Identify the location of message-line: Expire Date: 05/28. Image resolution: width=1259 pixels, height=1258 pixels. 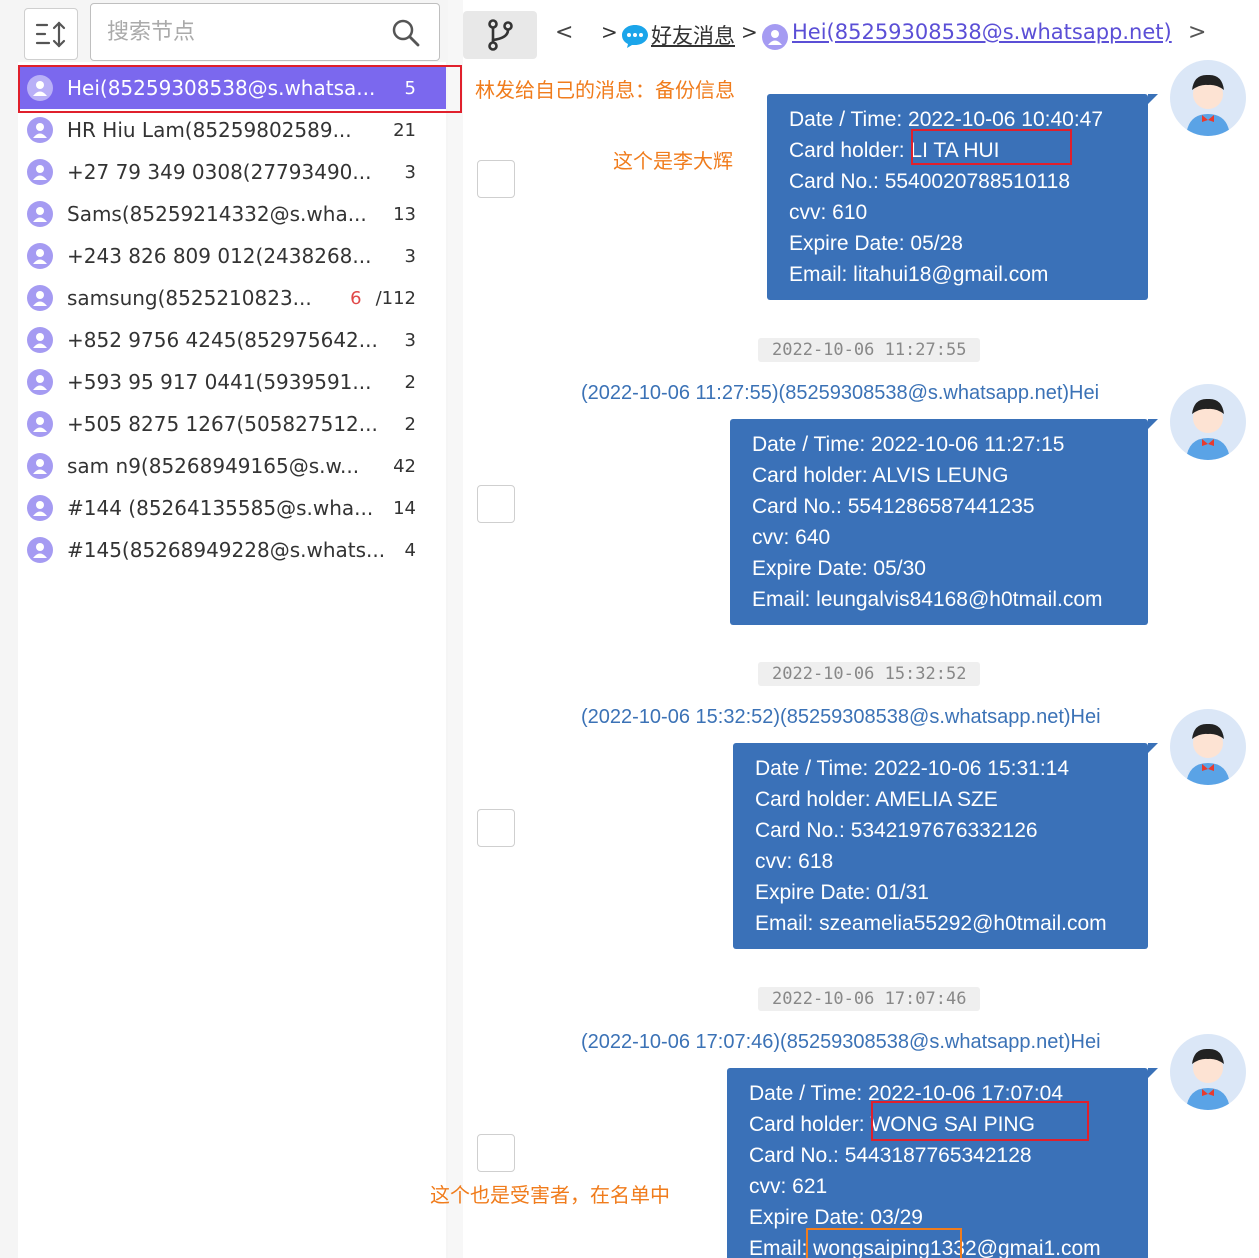
(876, 243).